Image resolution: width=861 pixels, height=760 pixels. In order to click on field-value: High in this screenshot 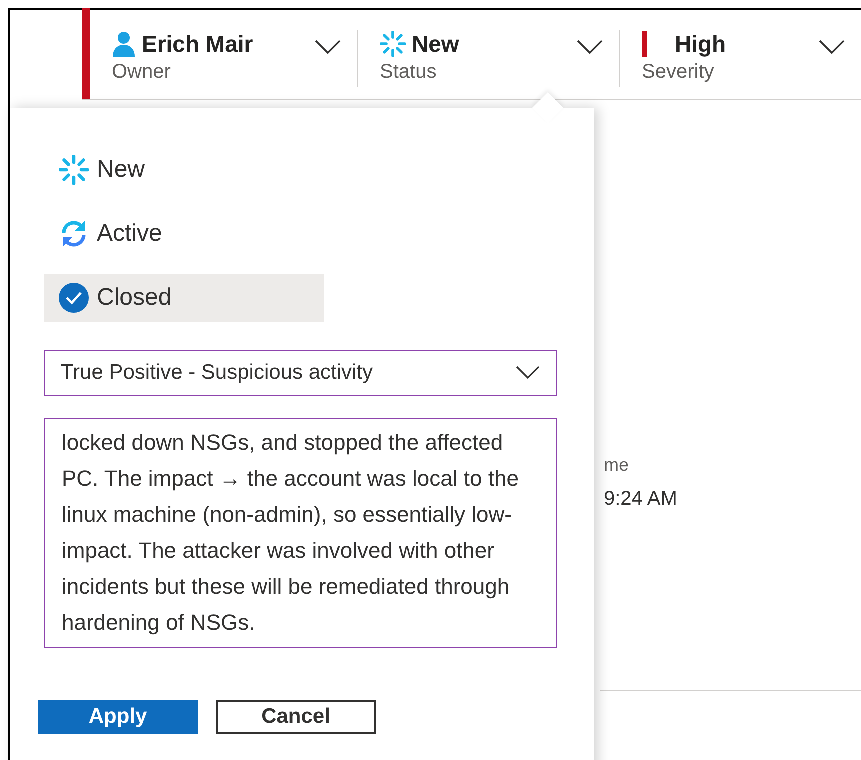, I will do `click(700, 44)`.